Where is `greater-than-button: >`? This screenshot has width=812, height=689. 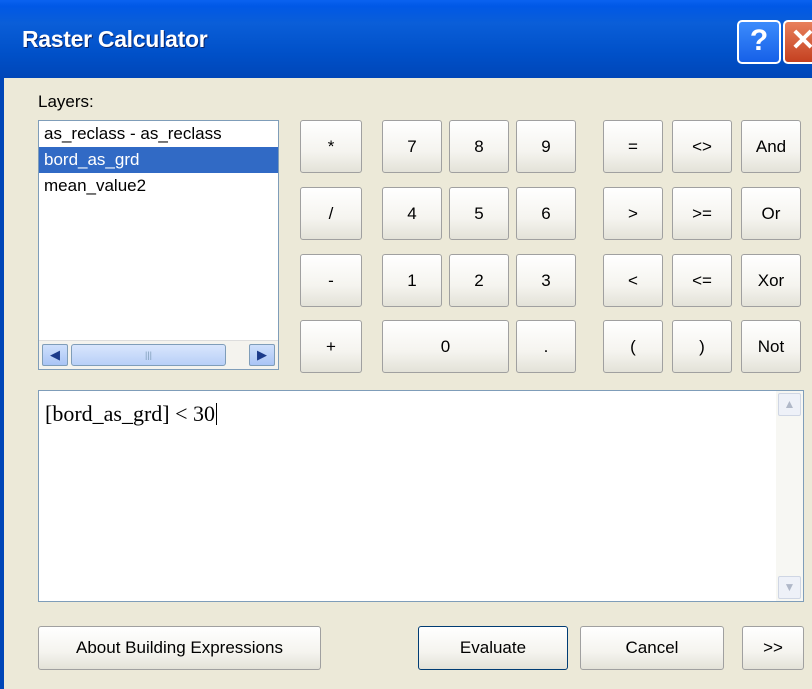 greater-than-button: > is located at coordinates (633, 213).